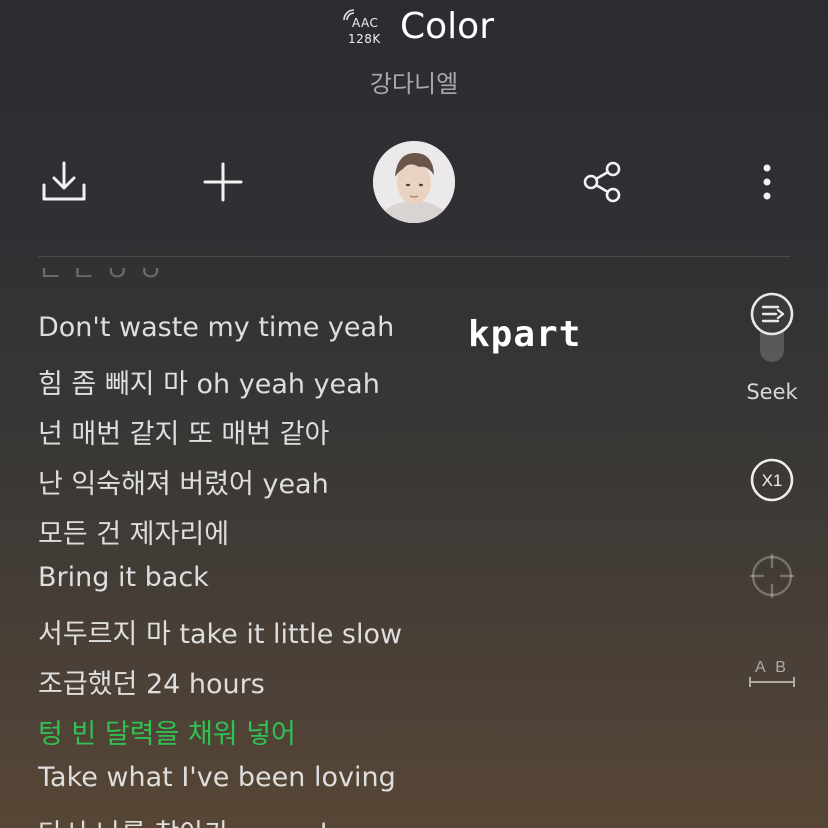 The image size is (828, 828). Describe the element at coordinates (183, 481) in the screenshot. I see `lyric-line: 난 익숙해져 버렸어 yeah` at that location.